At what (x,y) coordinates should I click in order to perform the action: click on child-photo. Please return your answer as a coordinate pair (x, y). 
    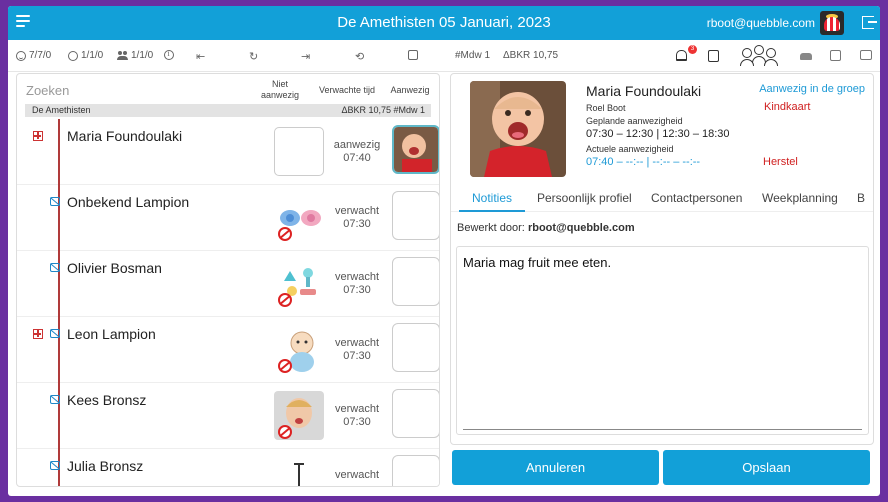
    Looking at the image, I should click on (518, 129).